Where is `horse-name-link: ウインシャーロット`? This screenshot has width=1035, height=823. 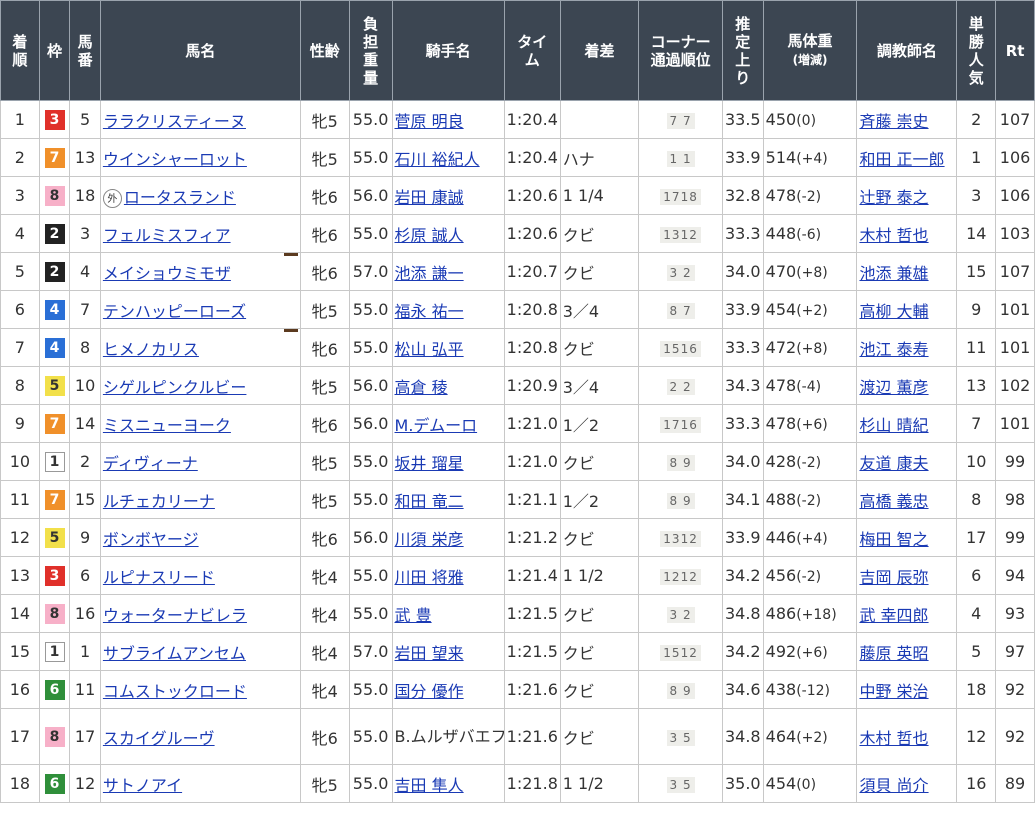 horse-name-link: ウインシャーロット is located at coordinates (175, 159).